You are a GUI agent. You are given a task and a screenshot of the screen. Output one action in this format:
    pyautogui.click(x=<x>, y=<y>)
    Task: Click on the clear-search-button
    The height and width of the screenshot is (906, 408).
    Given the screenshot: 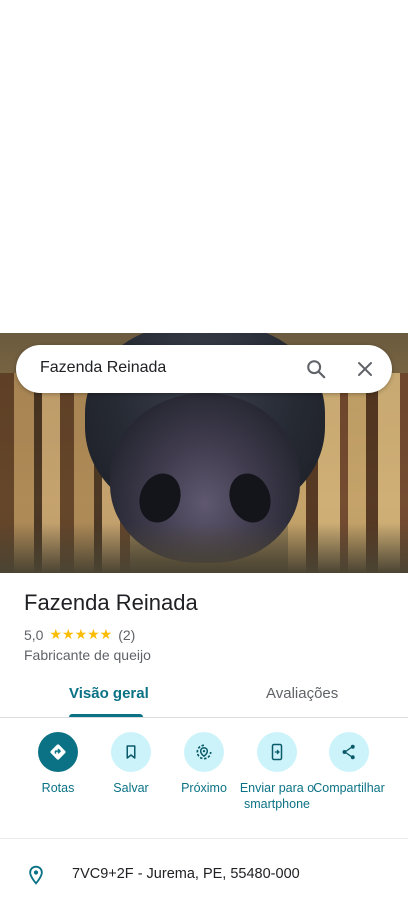 What is the action you would take?
    pyautogui.click(x=365, y=369)
    